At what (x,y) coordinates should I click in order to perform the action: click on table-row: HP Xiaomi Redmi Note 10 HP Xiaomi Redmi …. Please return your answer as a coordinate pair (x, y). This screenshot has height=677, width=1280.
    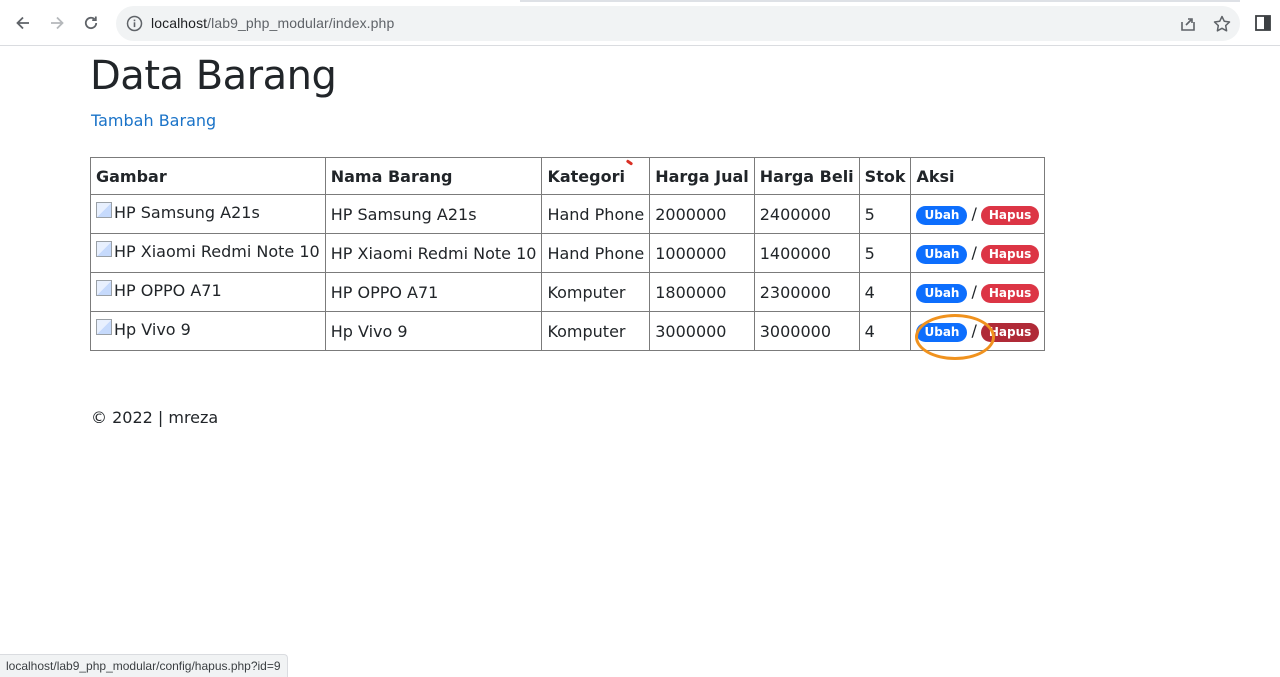
    Looking at the image, I should click on (568, 253).